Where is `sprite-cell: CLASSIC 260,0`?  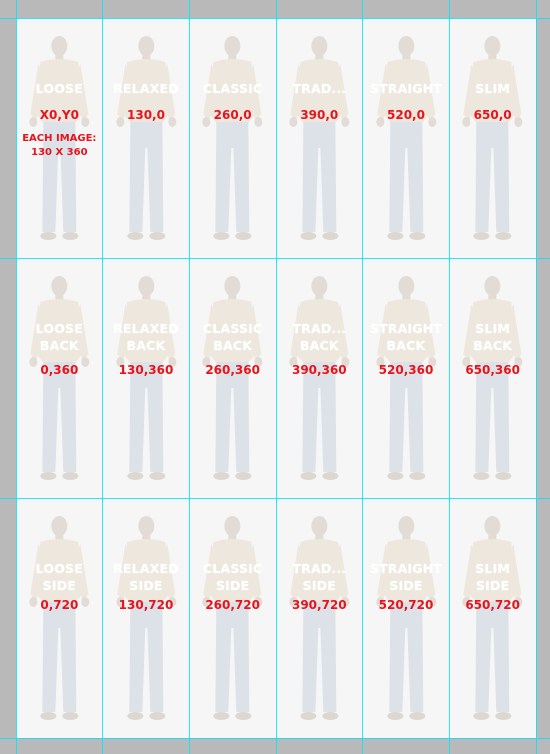 sprite-cell: CLASSIC 260,0 is located at coordinates (232, 138).